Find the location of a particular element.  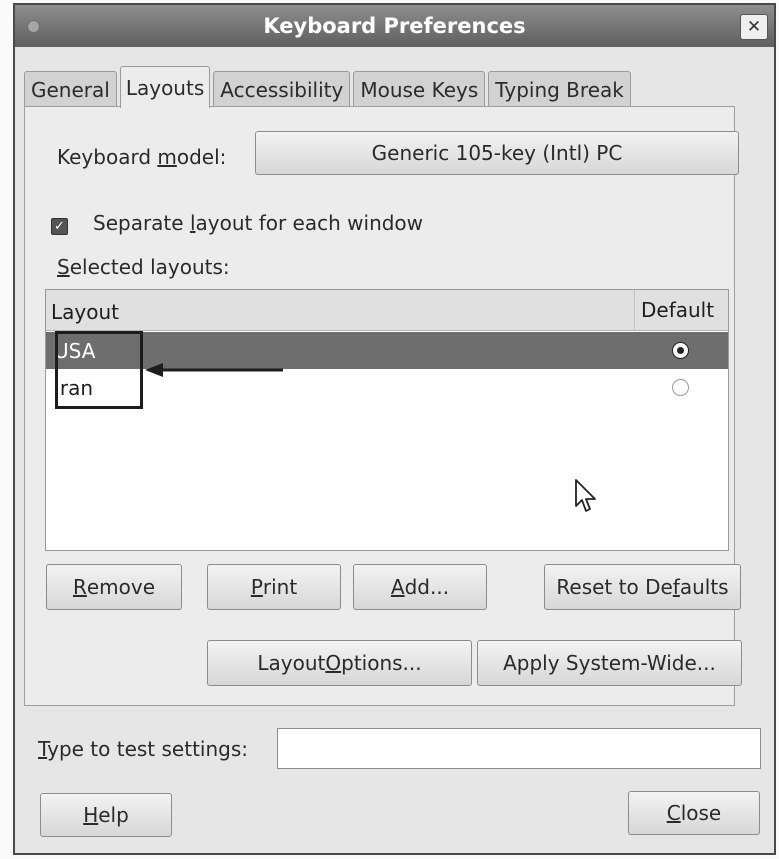

tab-layouts: Layouts is located at coordinates (165, 87).